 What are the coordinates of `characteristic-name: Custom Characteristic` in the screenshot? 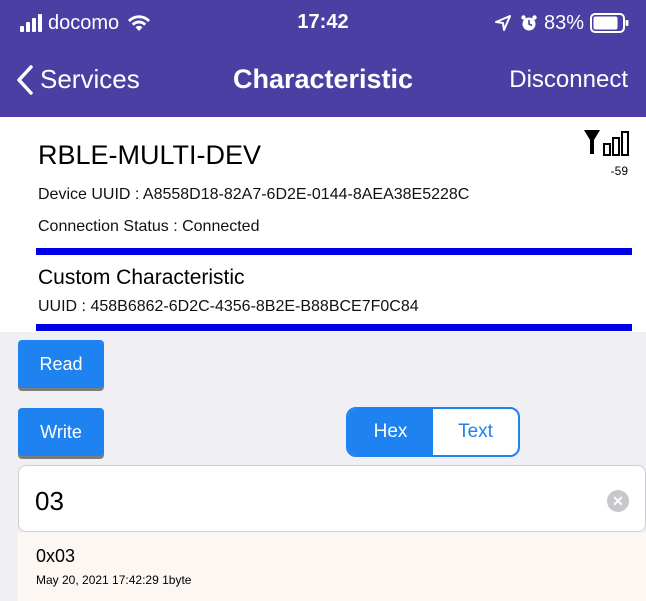 It's located at (141, 277).